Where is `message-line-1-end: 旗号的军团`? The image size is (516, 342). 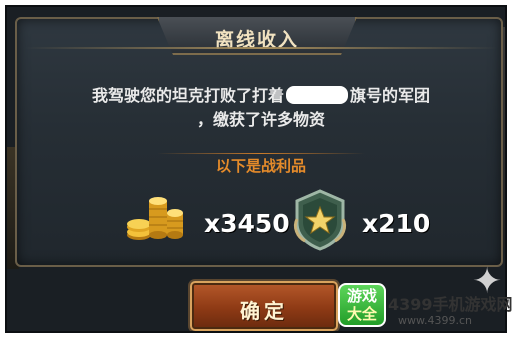
message-line-1-end: 旗号的军团 is located at coordinates (390, 95).